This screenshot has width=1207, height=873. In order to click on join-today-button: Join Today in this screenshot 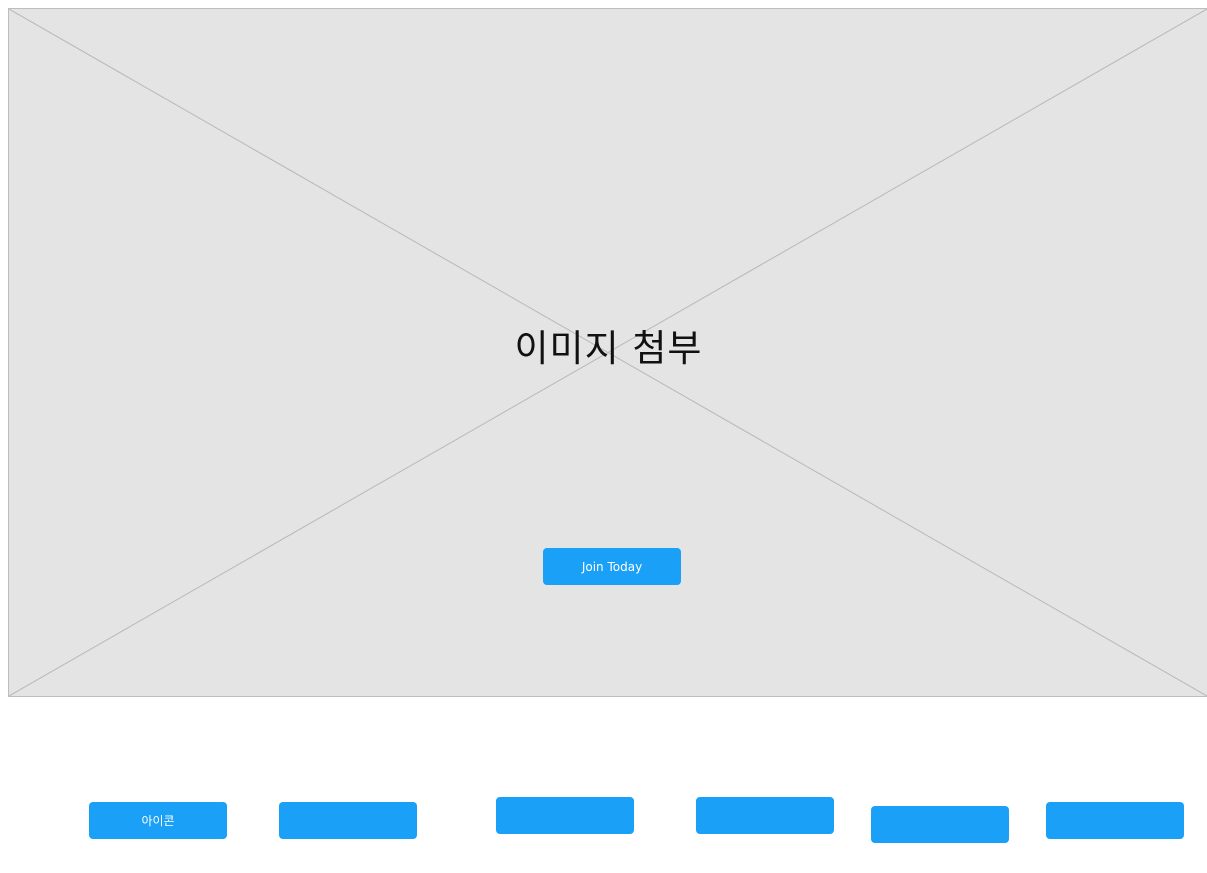, I will do `click(612, 566)`.